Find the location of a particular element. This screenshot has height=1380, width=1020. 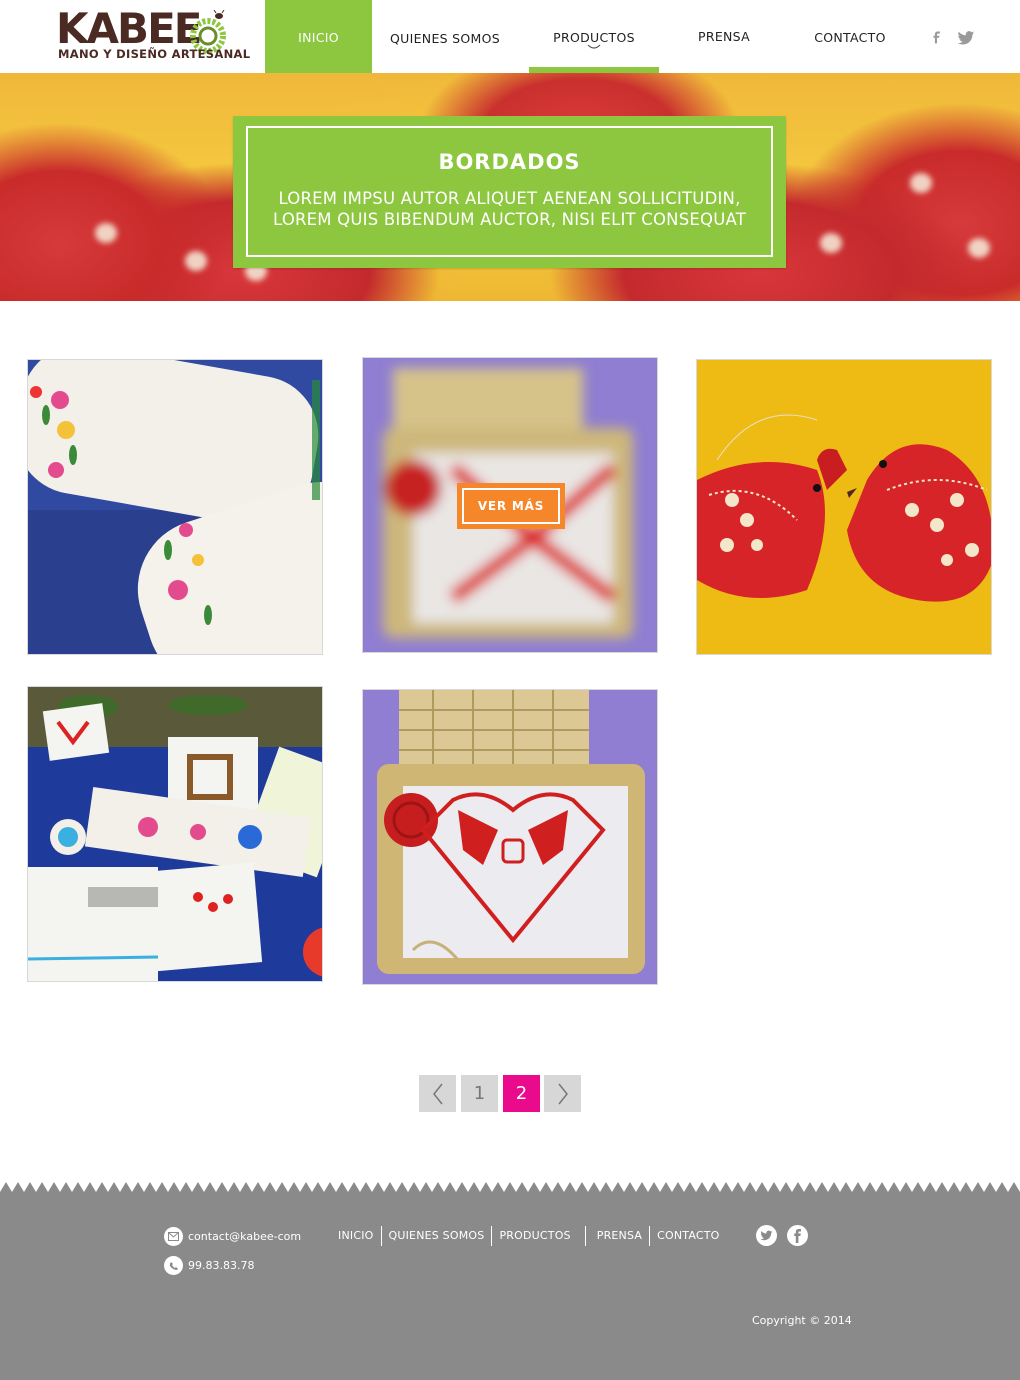

napkins-image is located at coordinates (175, 834).